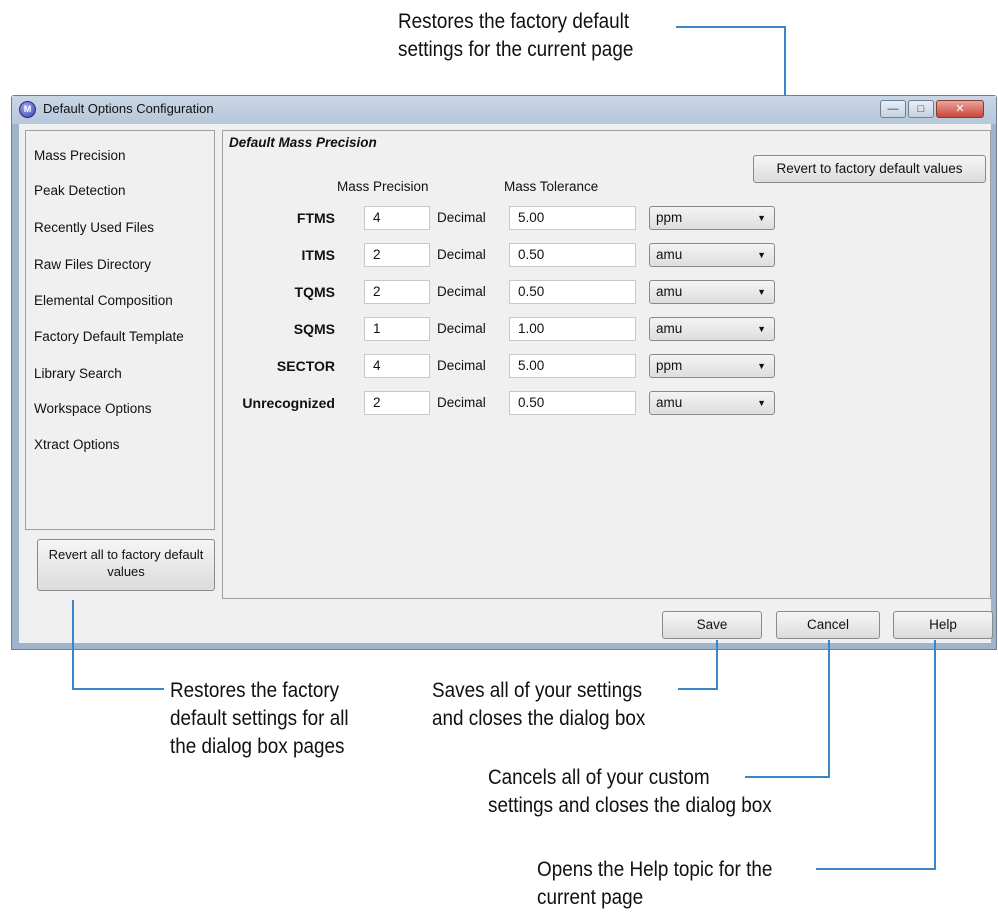  Describe the element at coordinates (572, 366) in the screenshot. I see `sector-tolerance-input: 5.00` at that location.